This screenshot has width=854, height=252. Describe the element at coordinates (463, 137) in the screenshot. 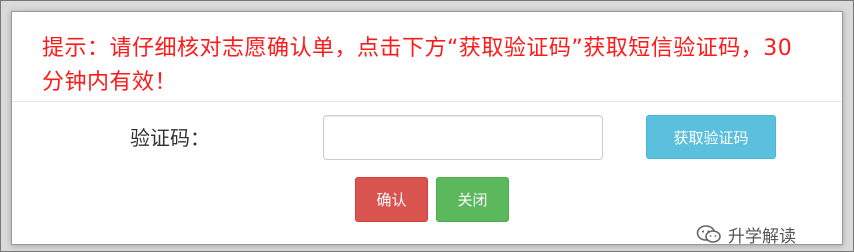

I see `verification-code-input` at that location.